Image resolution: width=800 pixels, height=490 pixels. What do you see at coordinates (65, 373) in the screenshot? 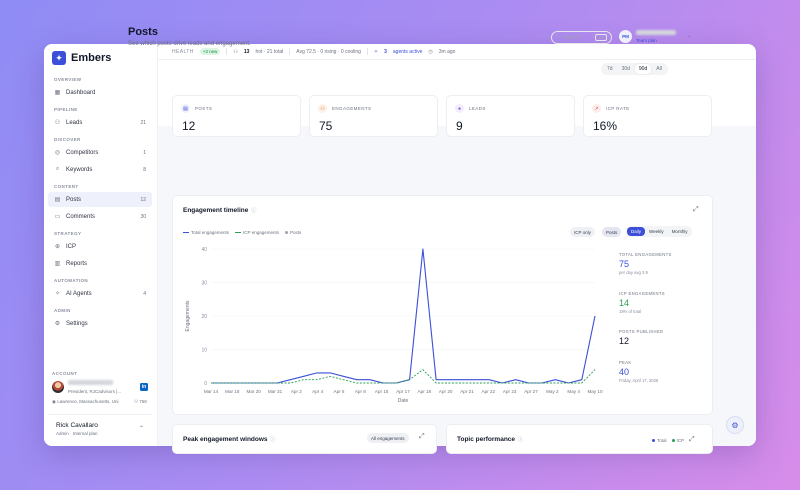
I see `account-label: ACCOUNT` at bounding box center [65, 373].